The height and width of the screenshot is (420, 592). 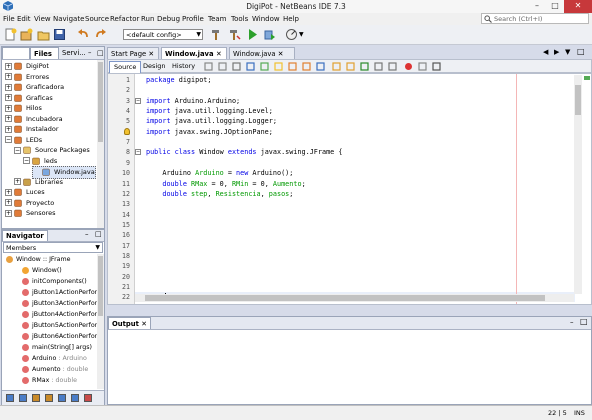 What do you see at coordinates (100, 286) in the screenshot?
I see `navigator-scroll-thumb` at bounding box center [100, 286].